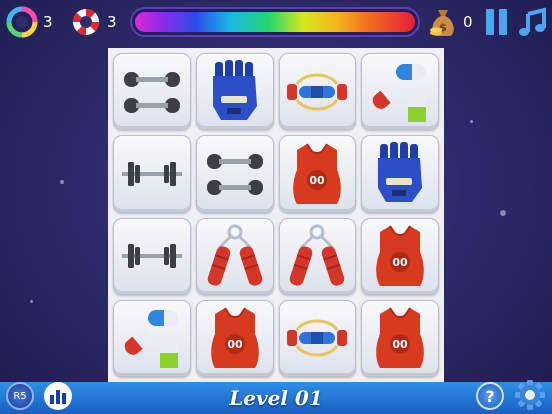 This screenshot has height=414, width=552. What do you see at coordinates (112, 22) in the screenshot?
I see `lifebuoy-count: 3` at bounding box center [112, 22].